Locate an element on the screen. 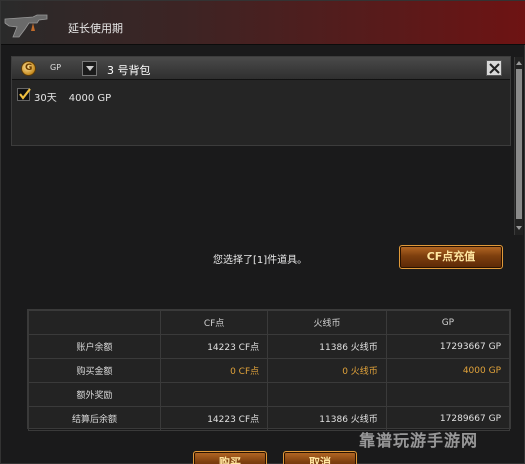  coin-value: 11386 火线币 is located at coordinates (327, 346).